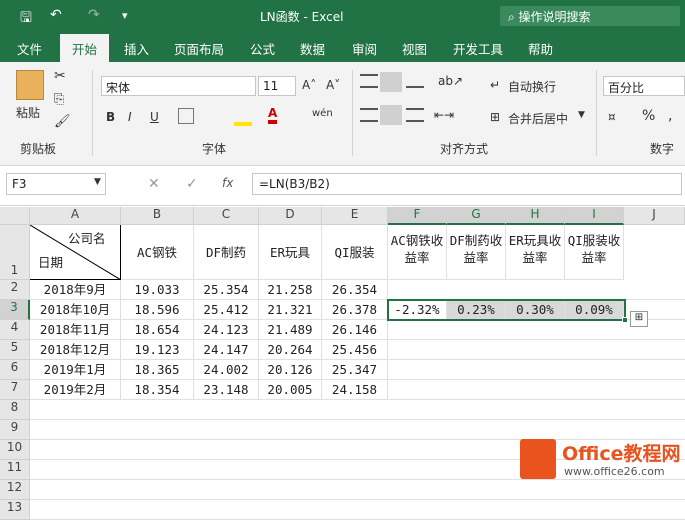  Describe the element at coordinates (639, 319) in the screenshot. I see `quick-analysis-icon: ⊞` at that location.